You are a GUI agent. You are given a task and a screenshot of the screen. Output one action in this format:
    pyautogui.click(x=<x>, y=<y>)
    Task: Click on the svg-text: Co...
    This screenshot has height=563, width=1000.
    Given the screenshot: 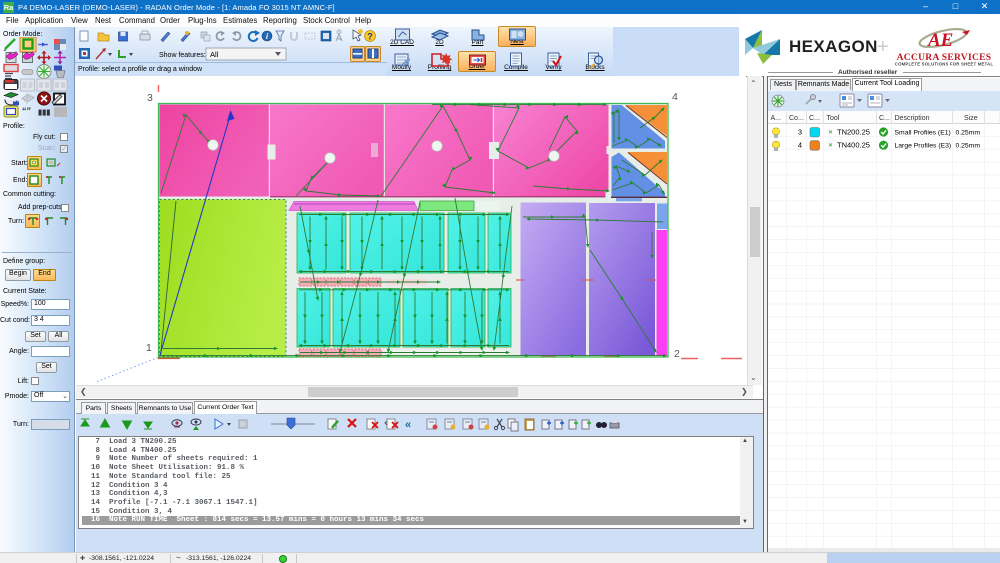 What is the action you would take?
    pyautogui.click(x=796, y=118)
    